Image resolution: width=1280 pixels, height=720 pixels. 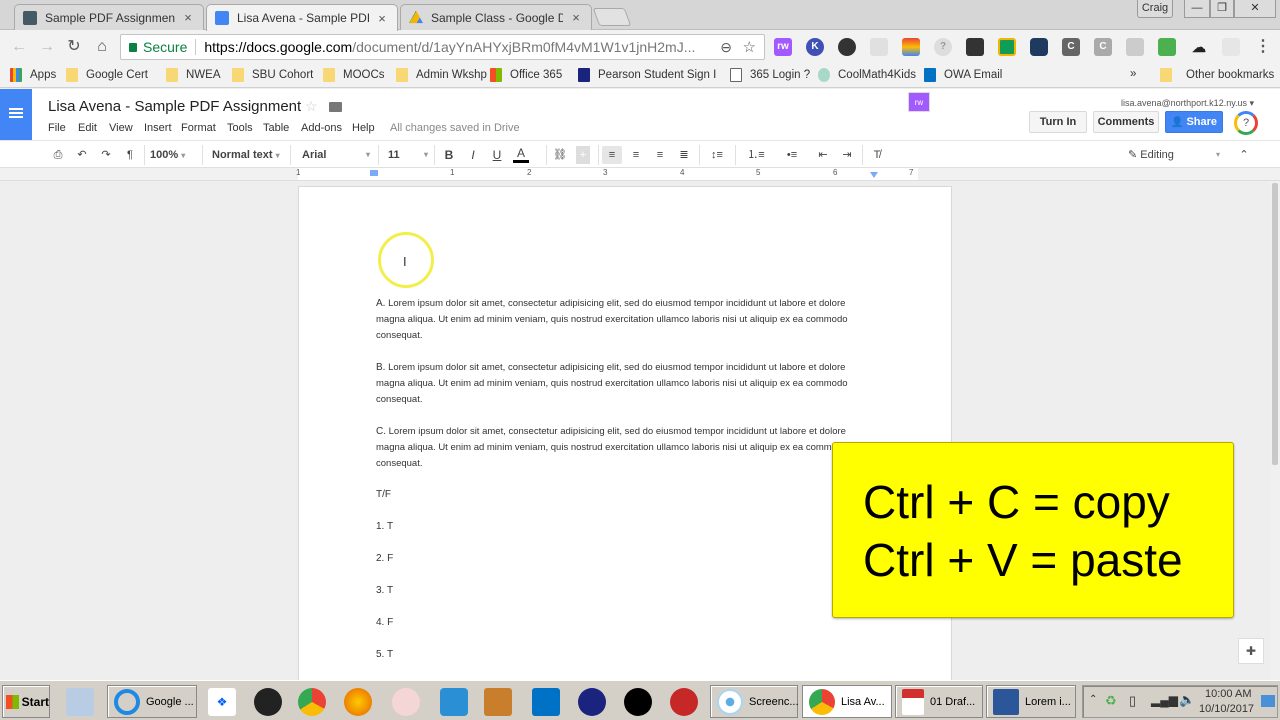 I want to click on chrome-menu-icon: ⋮, so click(x=1263, y=47).